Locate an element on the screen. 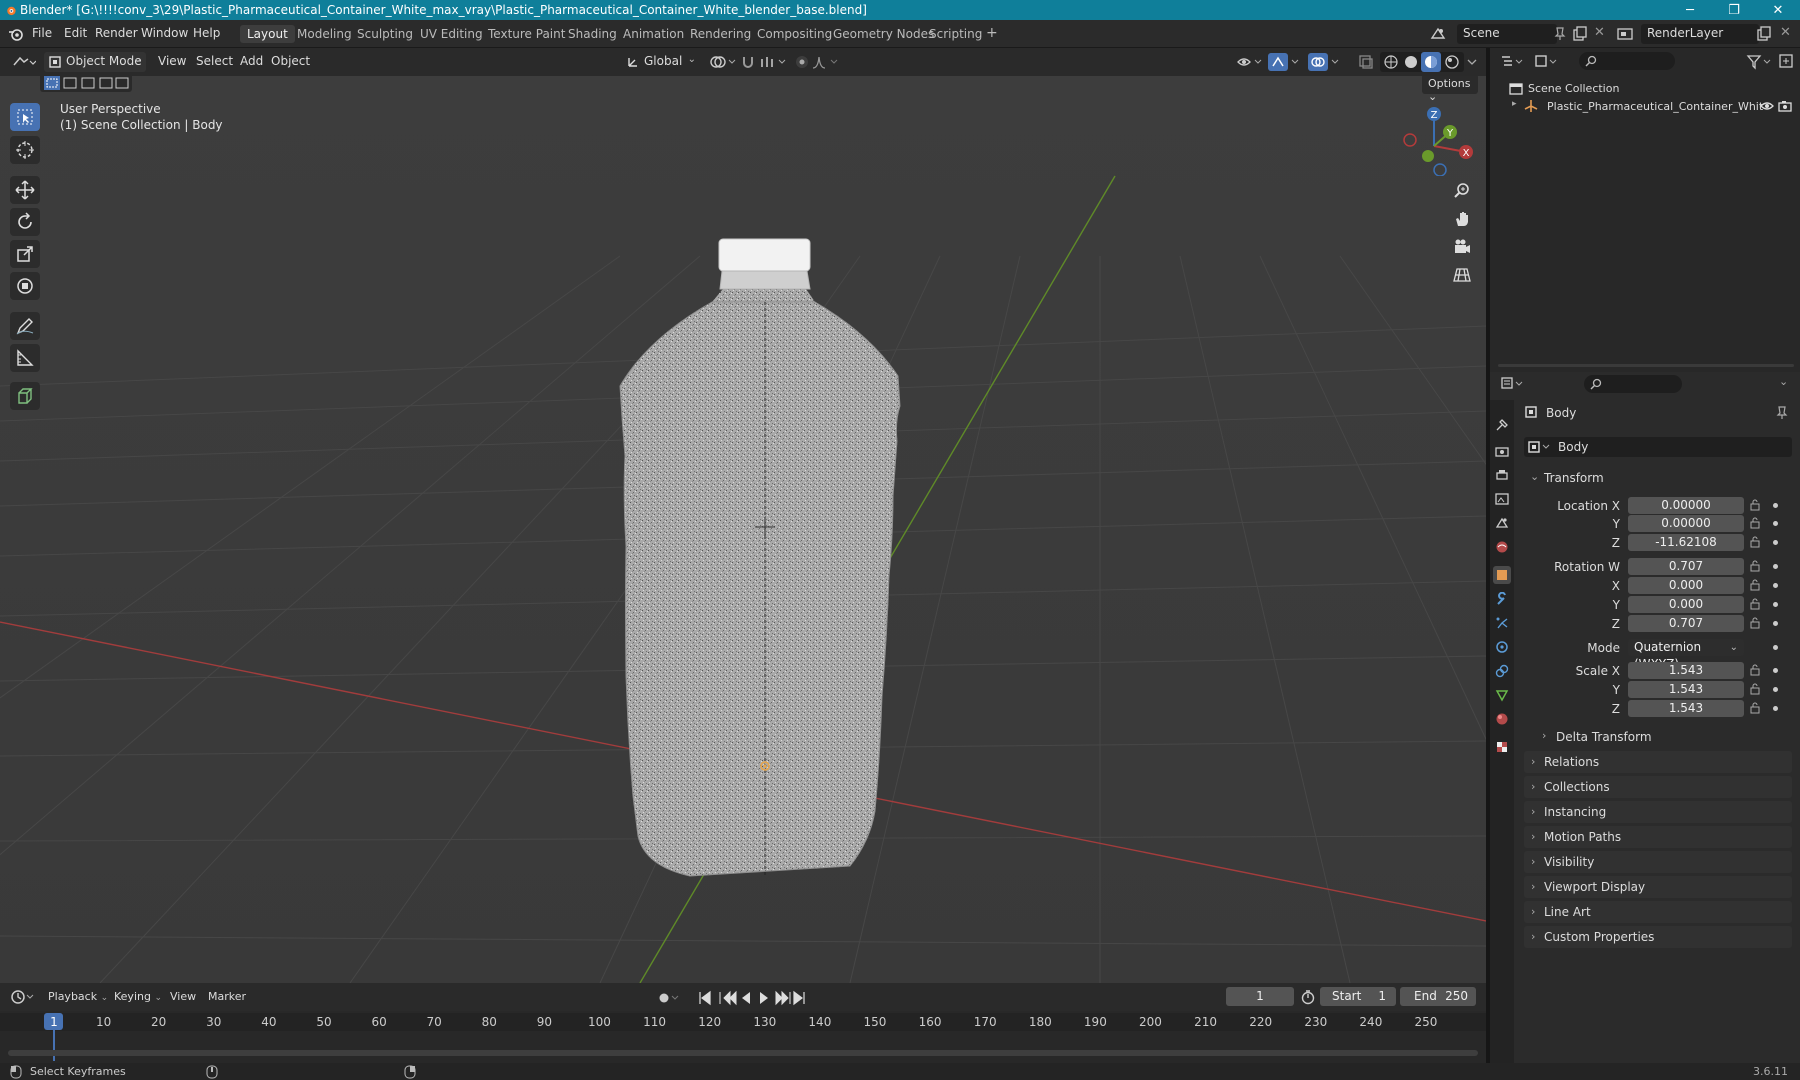  expand-arrow-icon: ▸ is located at coordinates (1514, 104).